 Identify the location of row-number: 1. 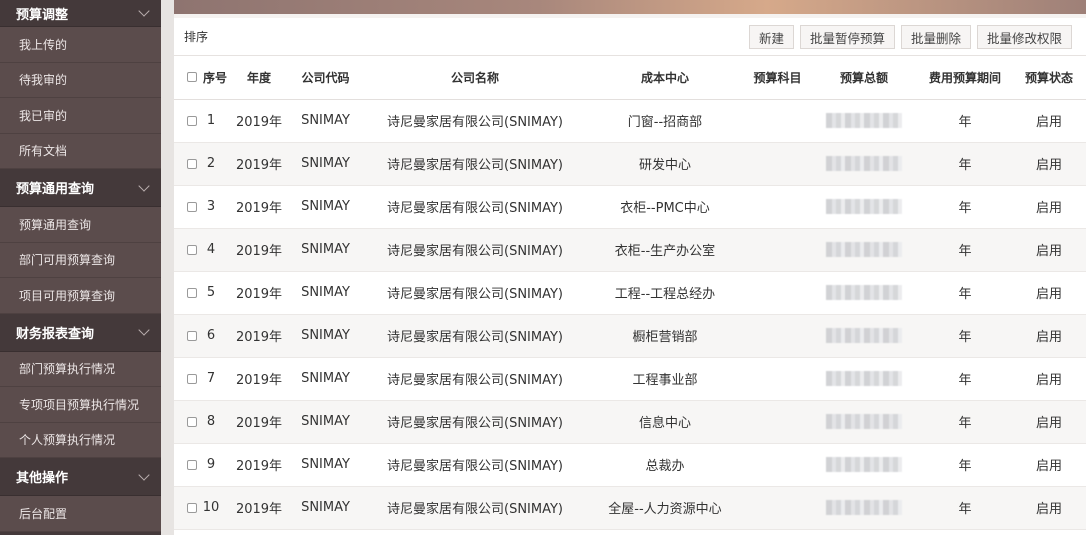
(211, 120).